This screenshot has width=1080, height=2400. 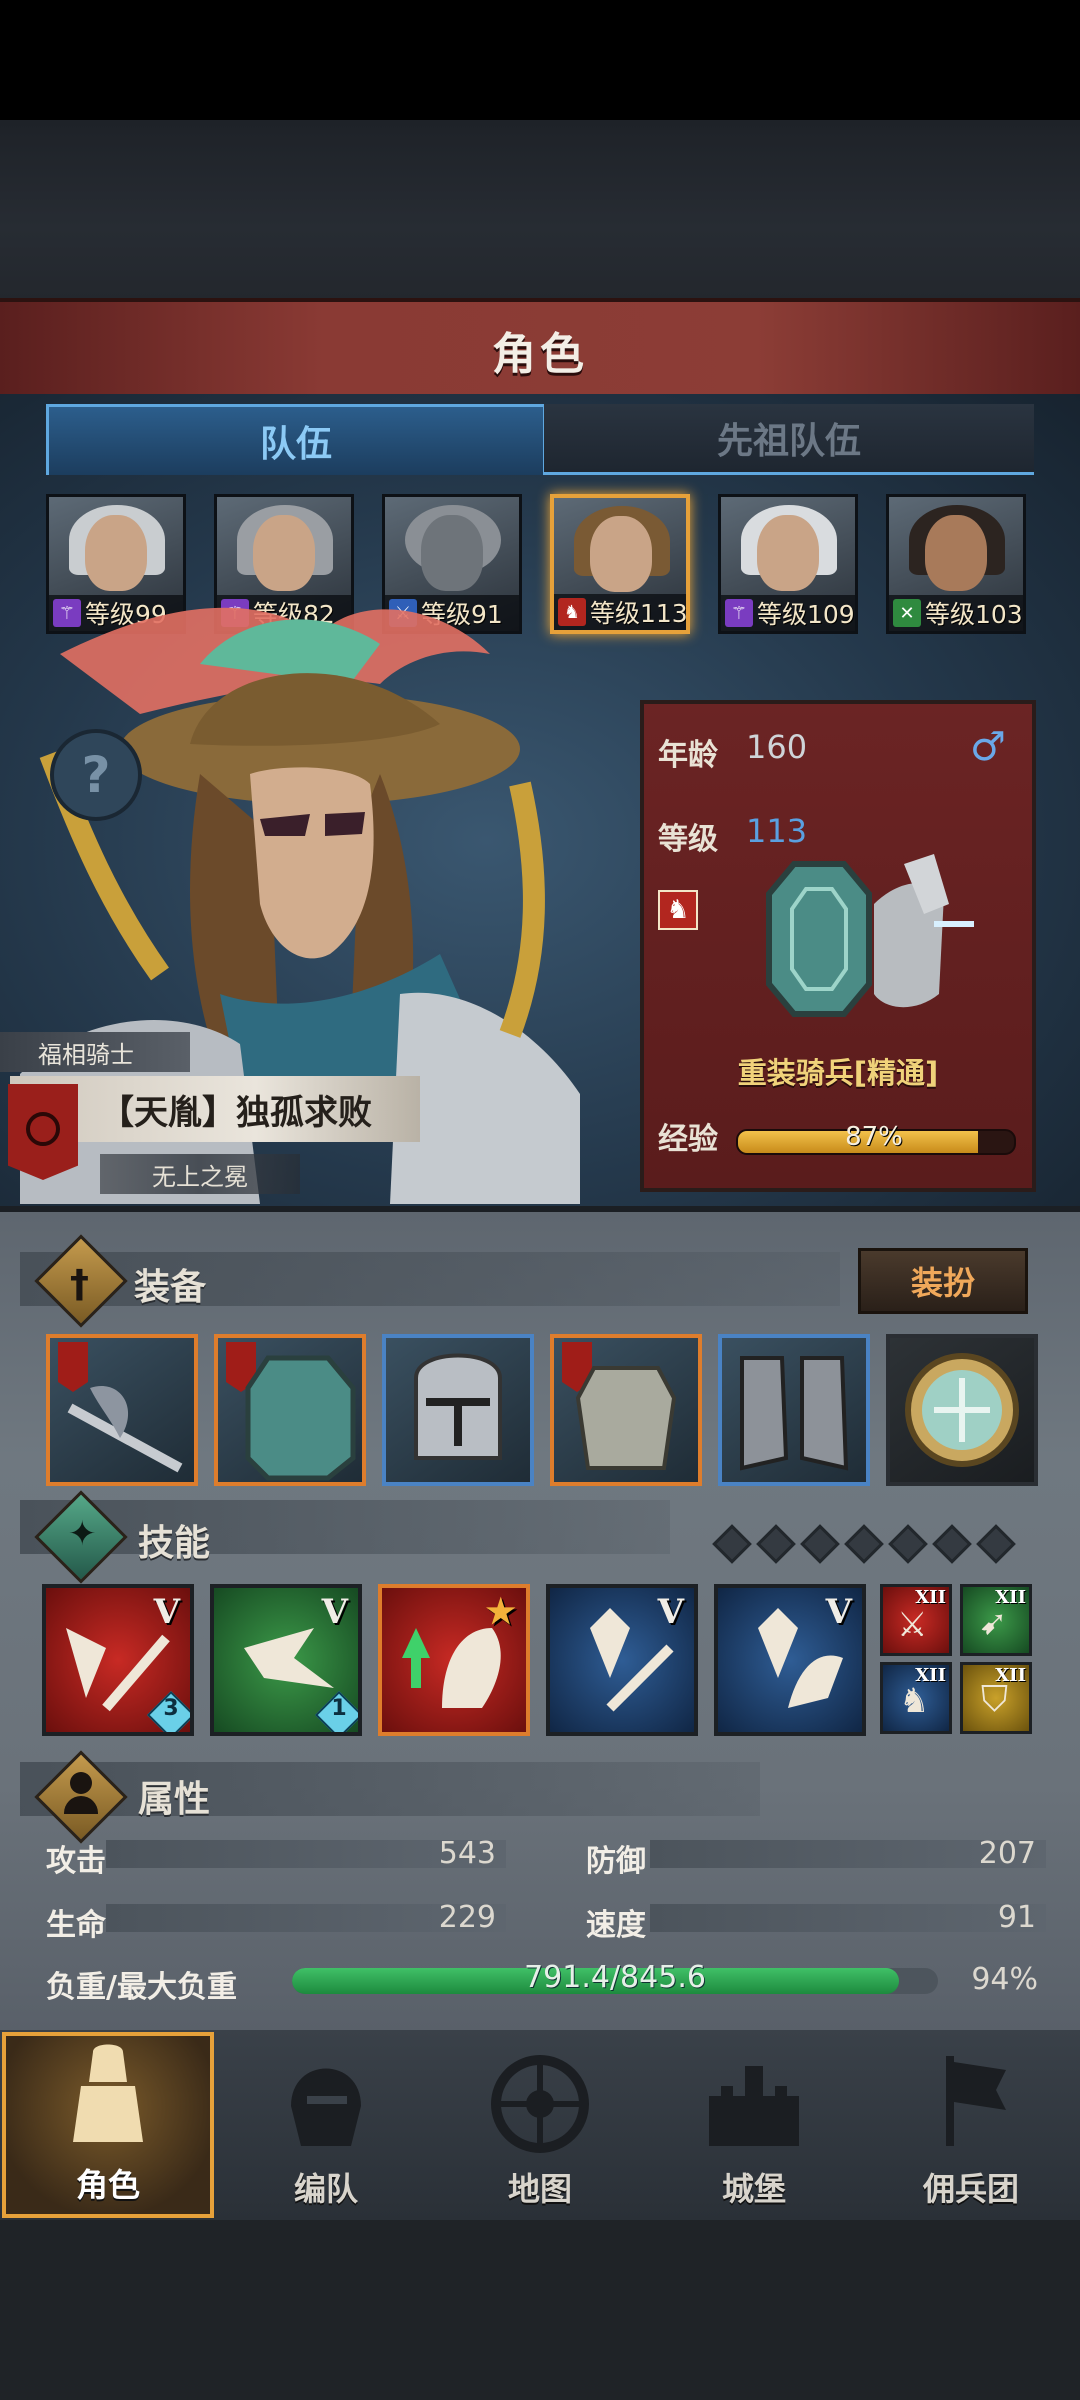 What do you see at coordinates (96, 775) in the screenshot?
I see `help-button: ?` at bounding box center [96, 775].